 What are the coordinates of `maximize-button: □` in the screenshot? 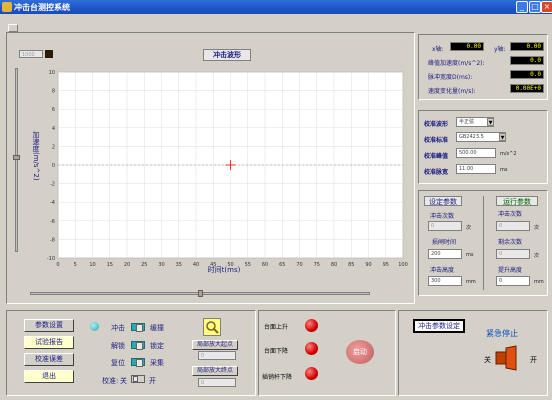 It's located at (535, 7).